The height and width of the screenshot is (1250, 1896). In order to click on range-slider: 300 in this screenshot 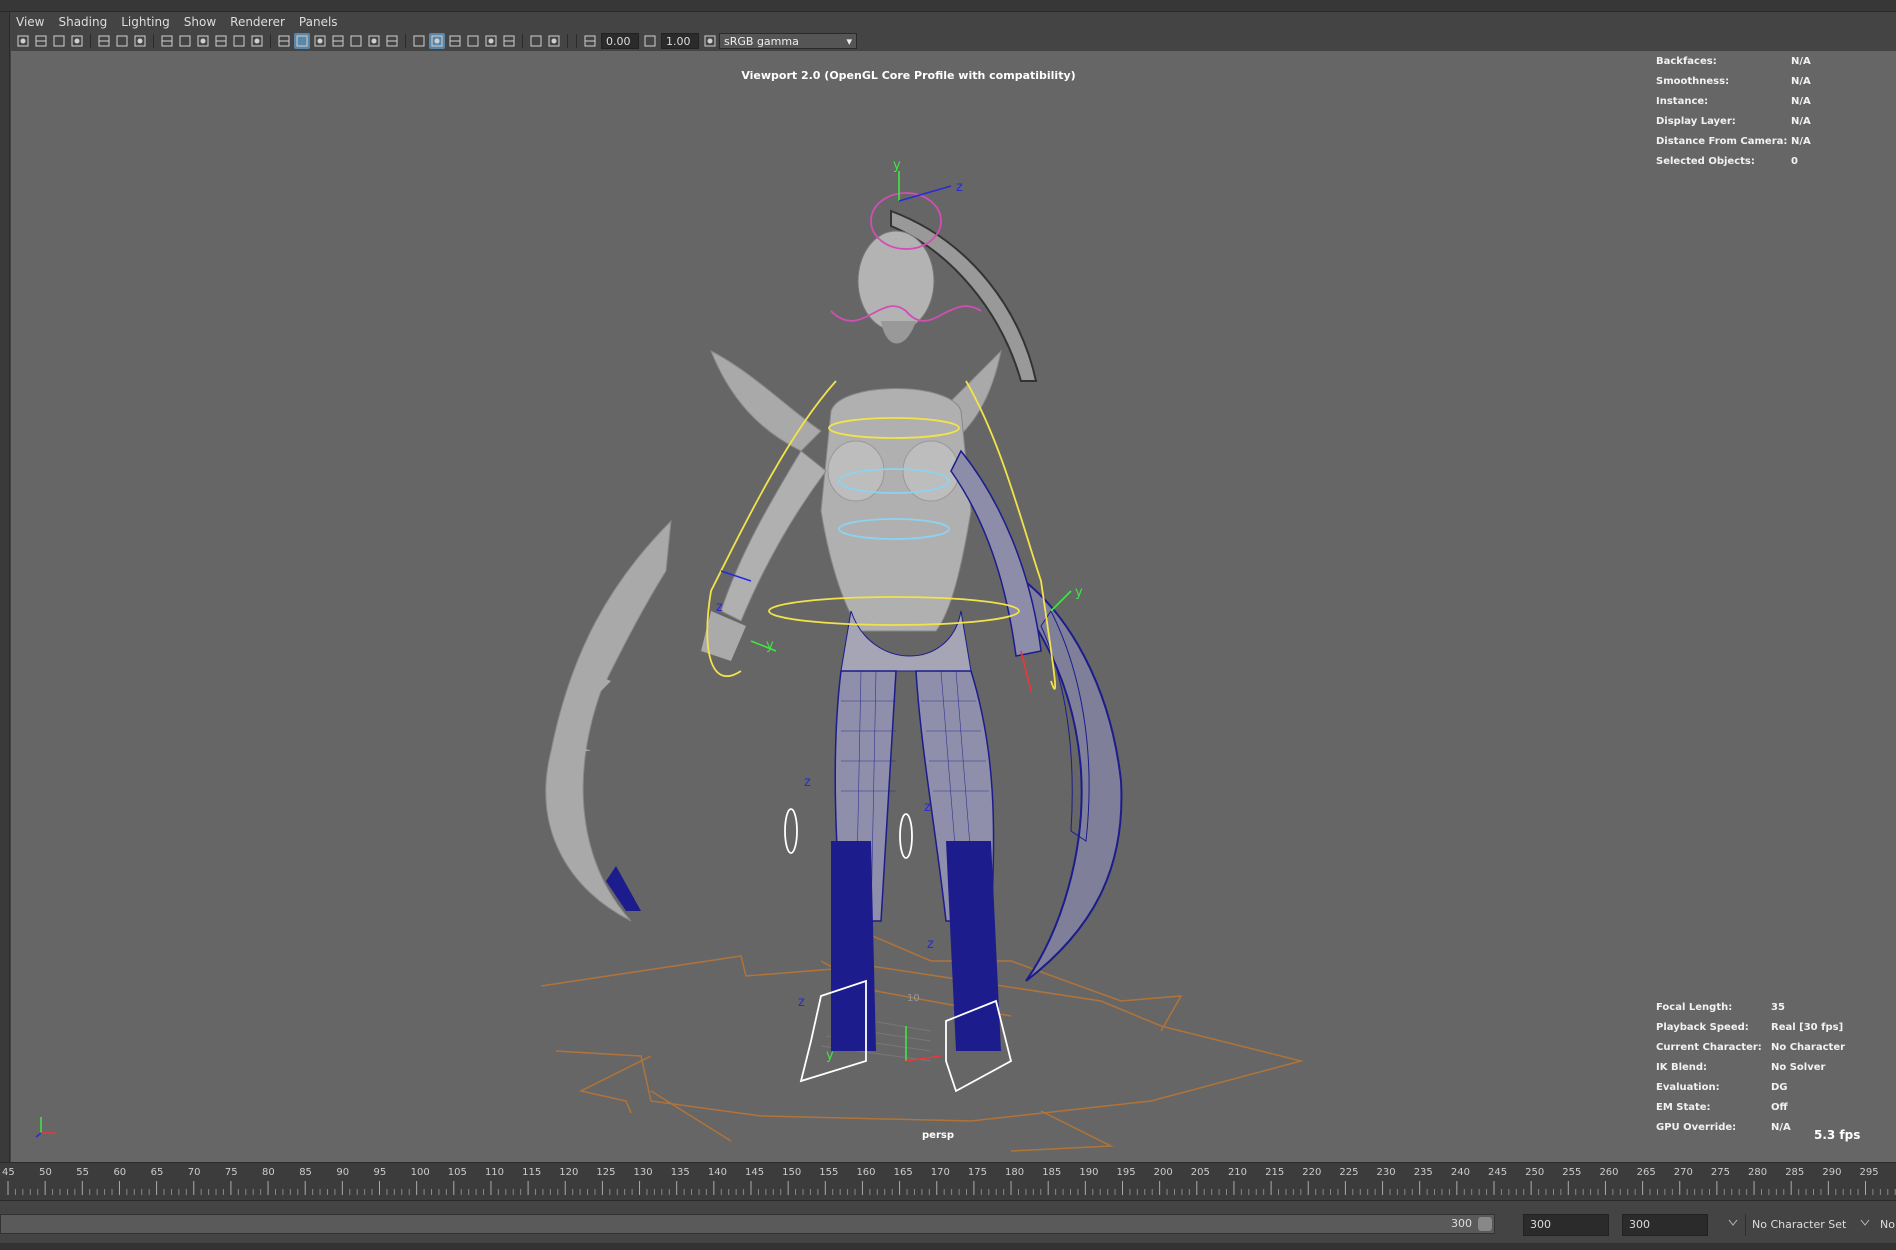, I will do `click(747, 1224)`.